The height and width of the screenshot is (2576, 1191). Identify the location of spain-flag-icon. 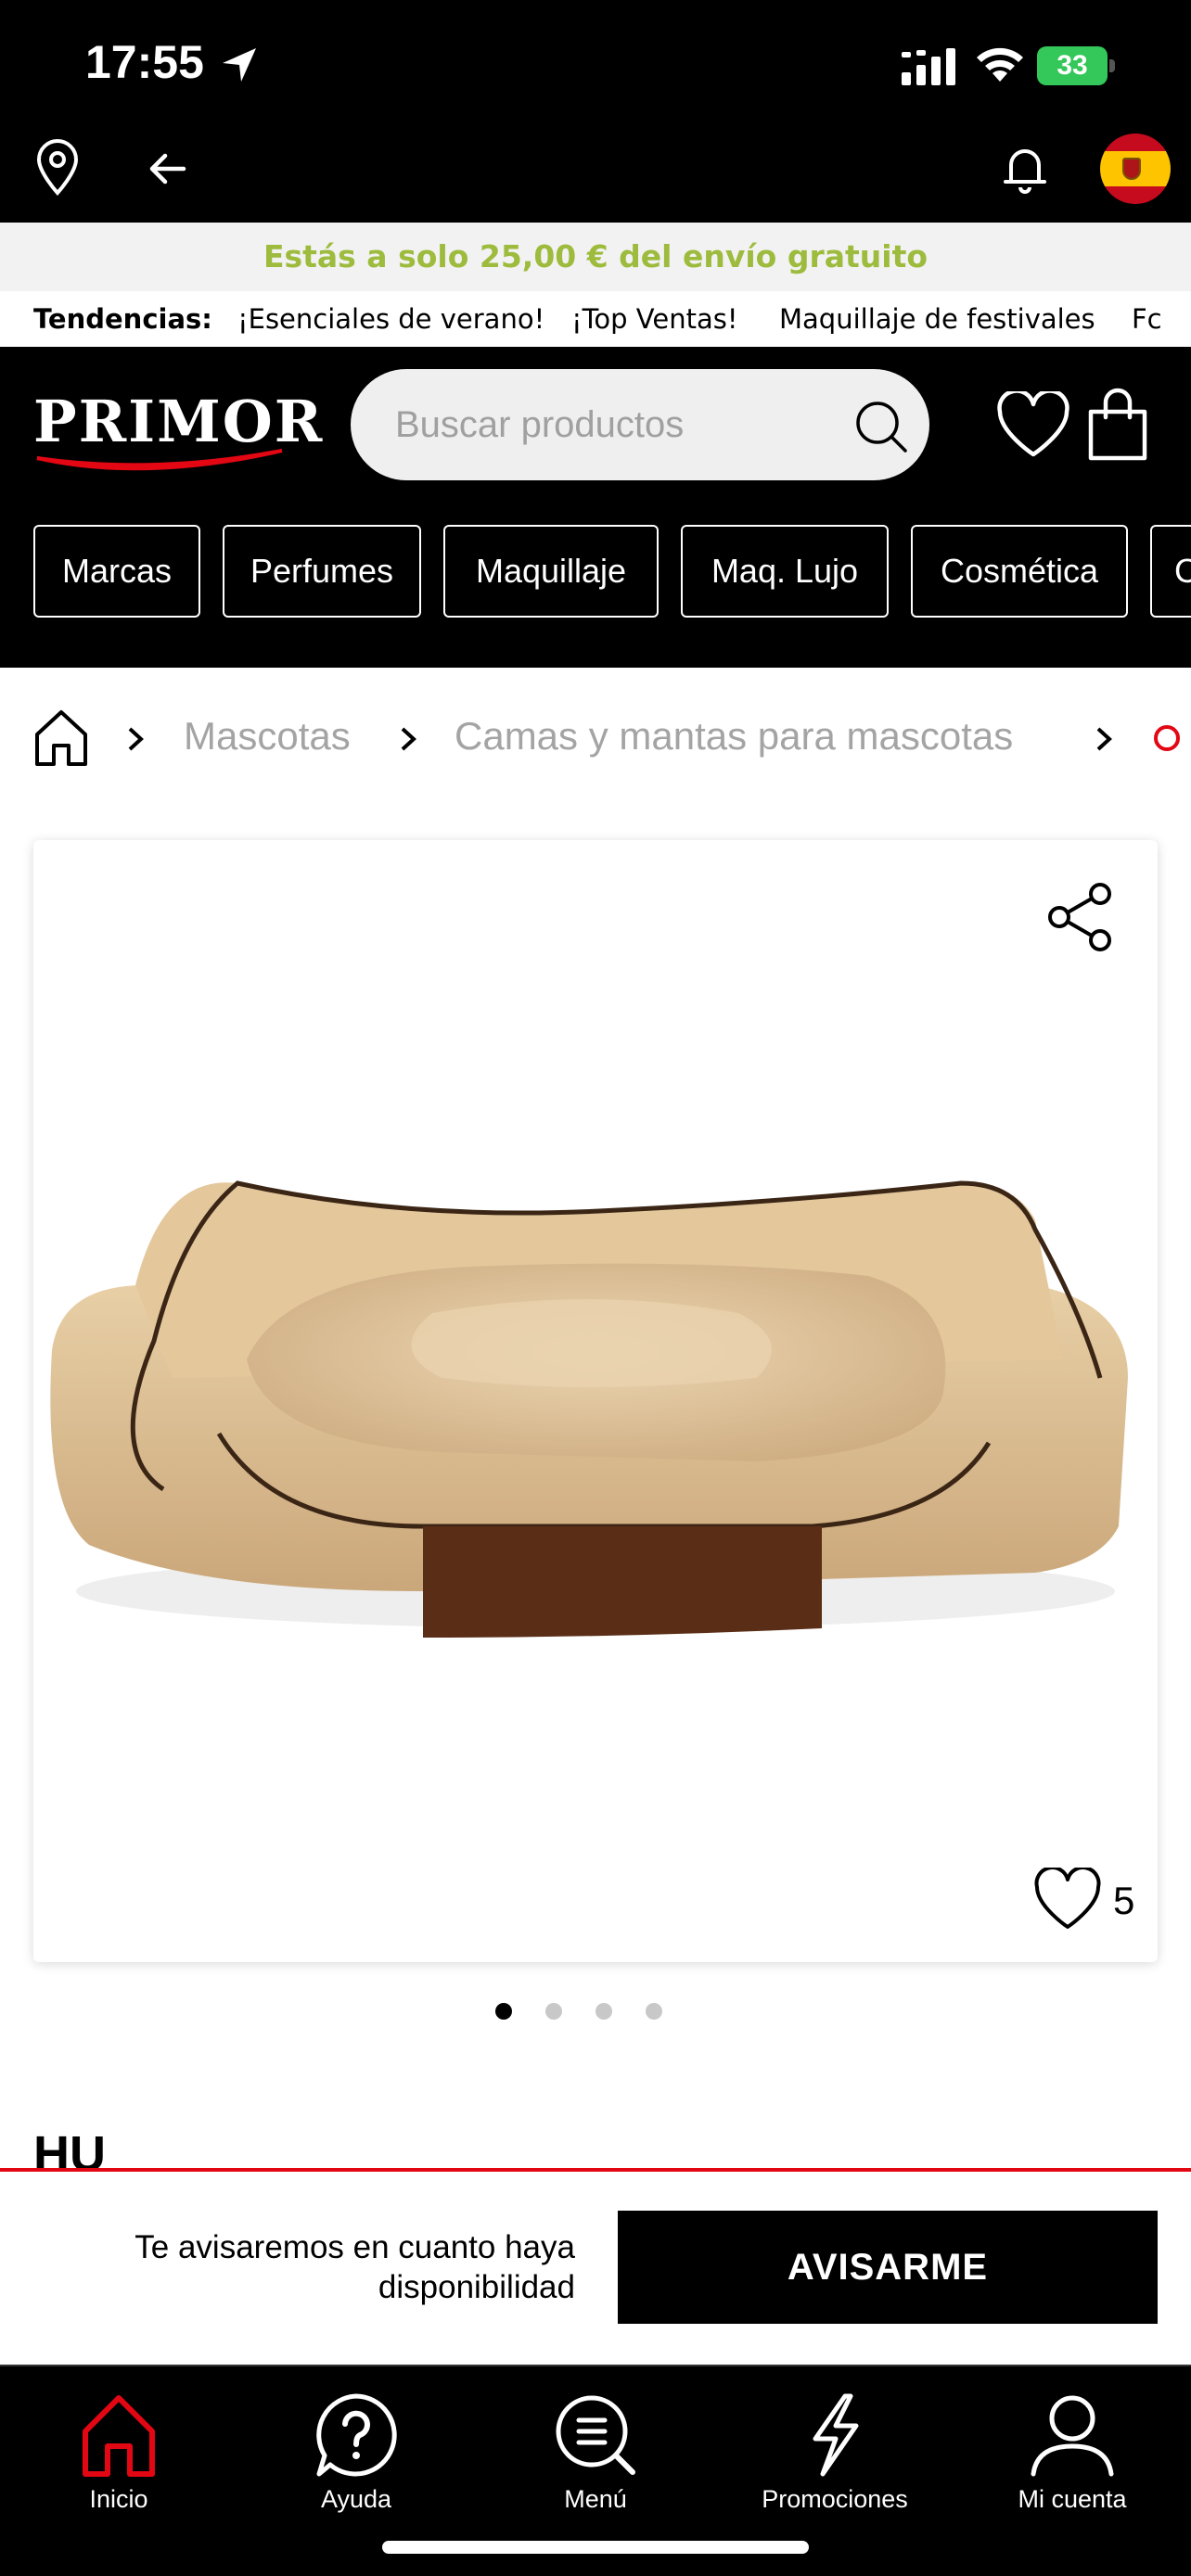
(1136, 169).